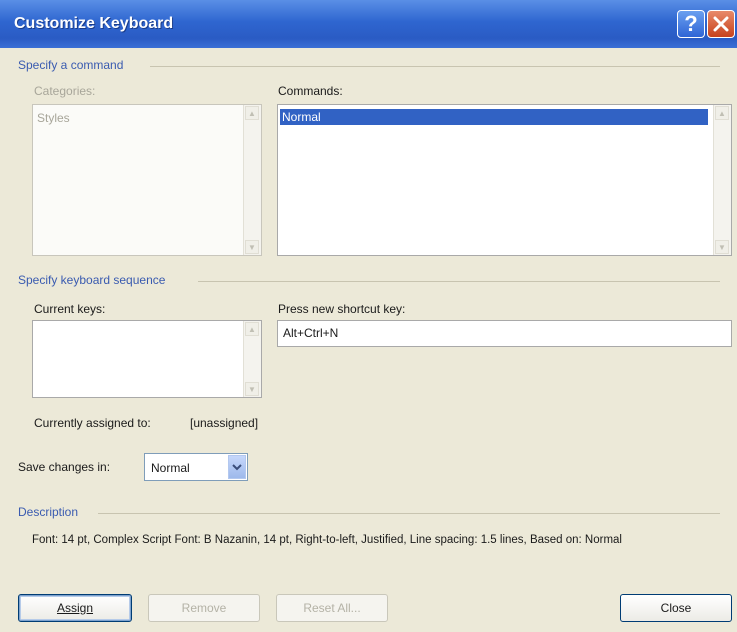 This screenshot has width=737, height=632. What do you see at coordinates (368, 24) in the screenshot?
I see `title-bar: Customize Keyboard ?` at bounding box center [368, 24].